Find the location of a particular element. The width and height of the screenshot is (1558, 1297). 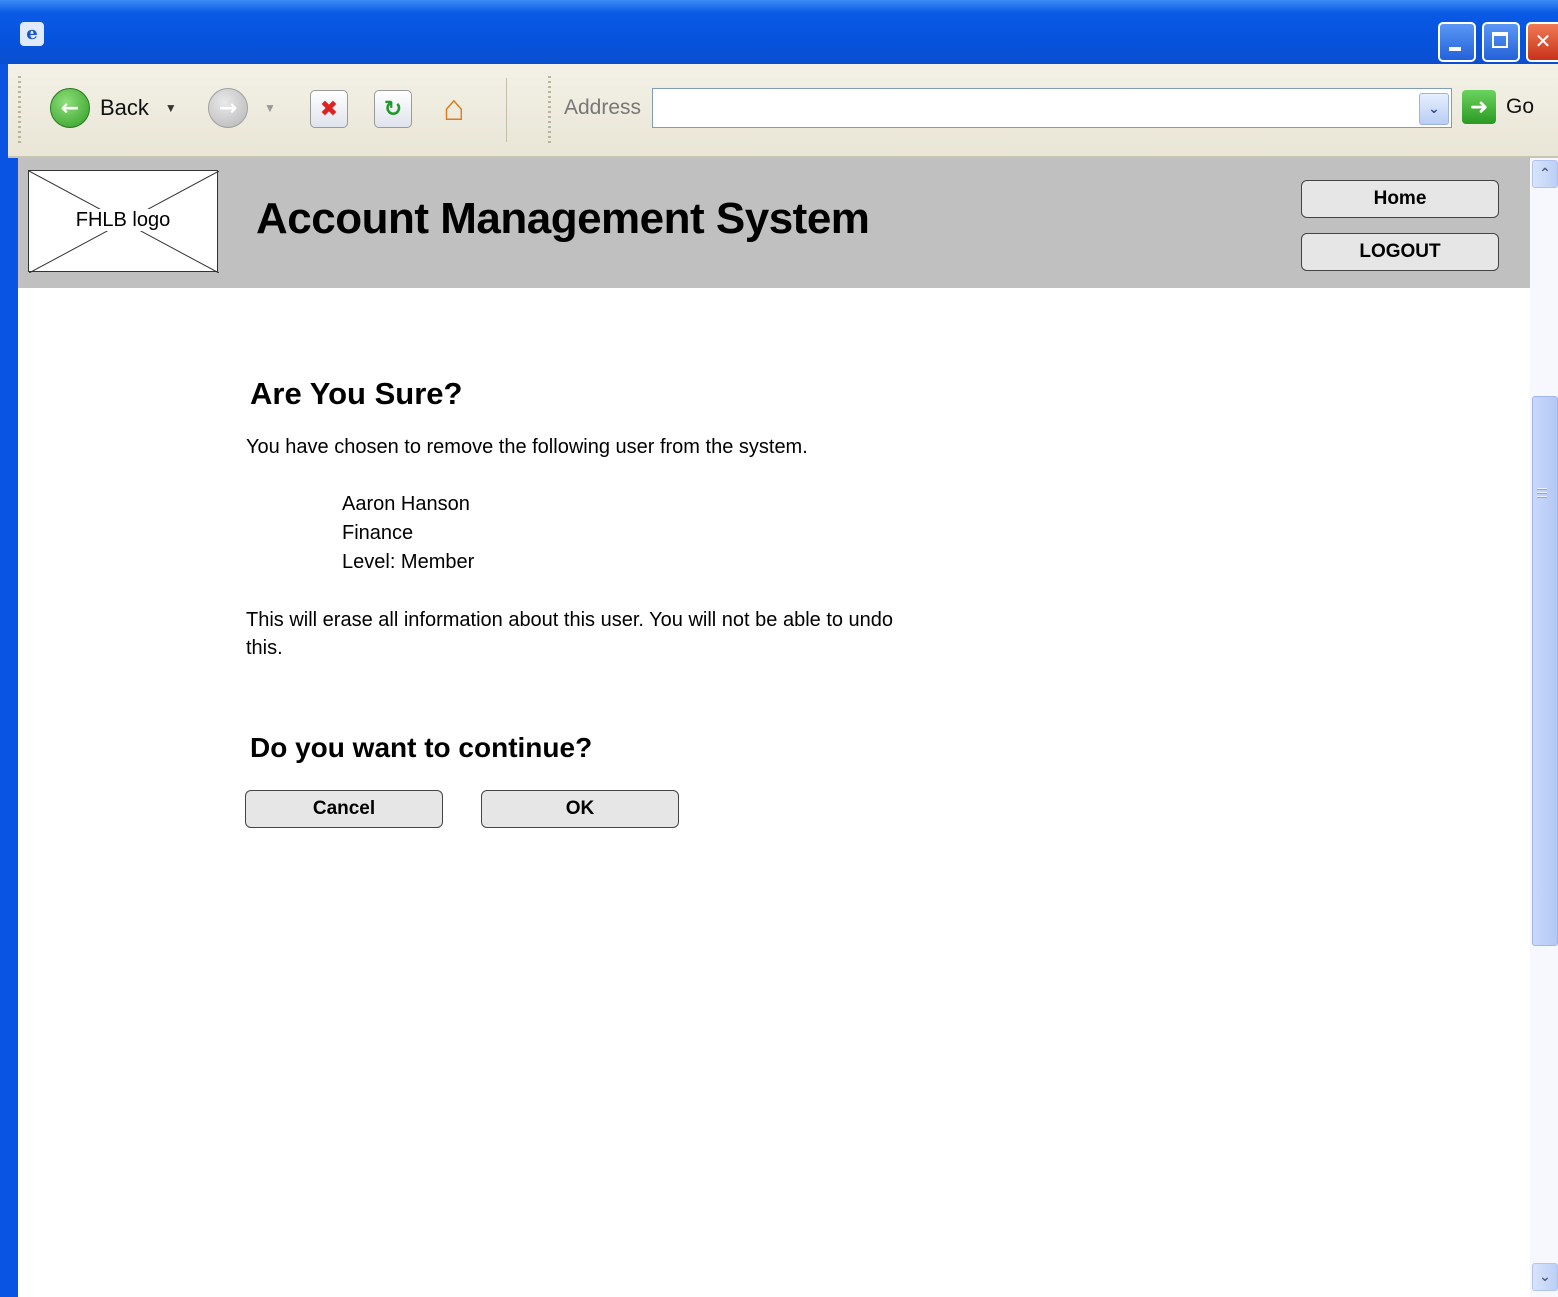

address-label-text: Address is located at coordinates (603, 107).